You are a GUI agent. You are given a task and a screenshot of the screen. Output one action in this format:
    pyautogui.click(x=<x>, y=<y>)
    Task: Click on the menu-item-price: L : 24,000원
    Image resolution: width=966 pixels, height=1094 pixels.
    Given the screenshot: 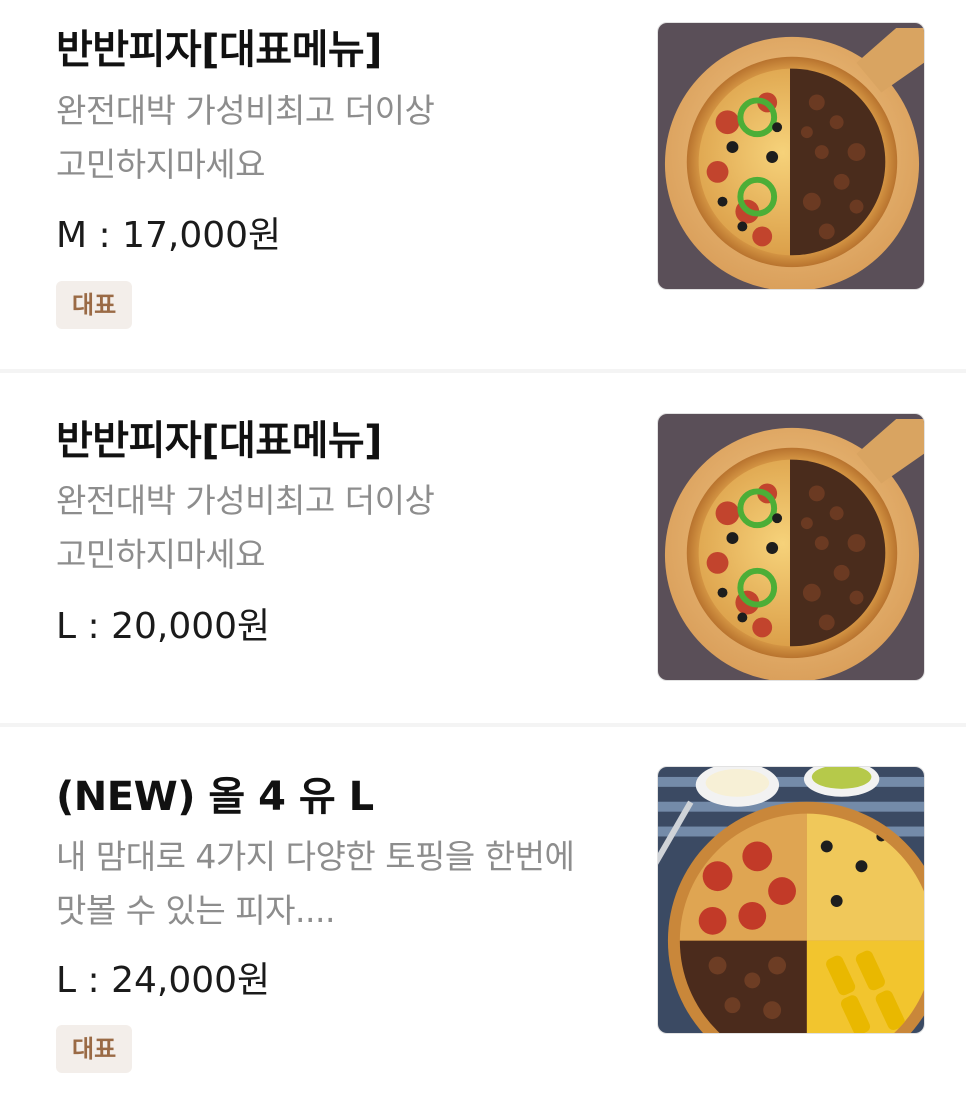 What is the action you would take?
    pyautogui.click(x=163, y=980)
    